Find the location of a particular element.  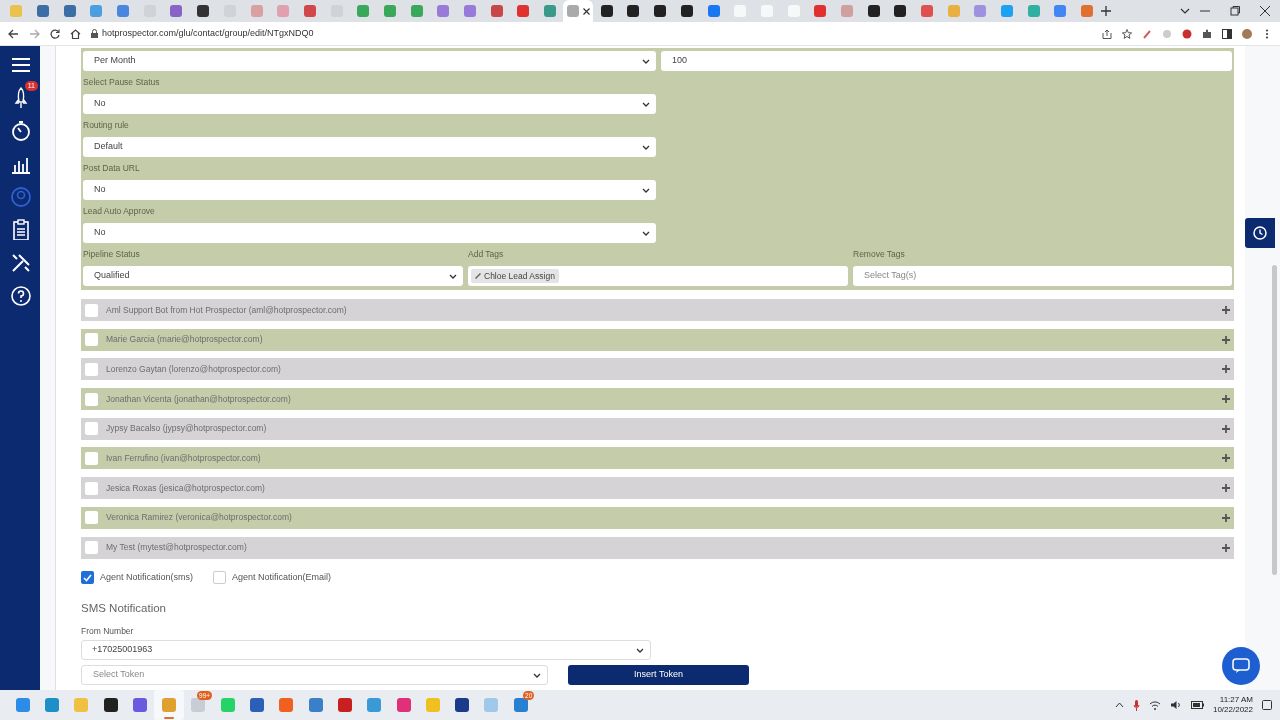

forward-icon is located at coordinates (34, 33).